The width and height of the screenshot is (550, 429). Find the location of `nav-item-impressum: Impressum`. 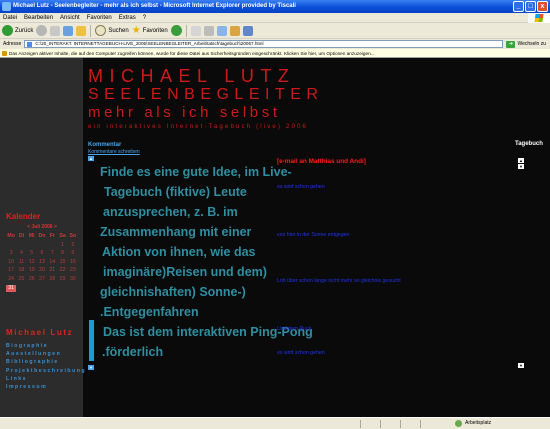

nav-item-impressum: Impressum is located at coordinates (46, 387).